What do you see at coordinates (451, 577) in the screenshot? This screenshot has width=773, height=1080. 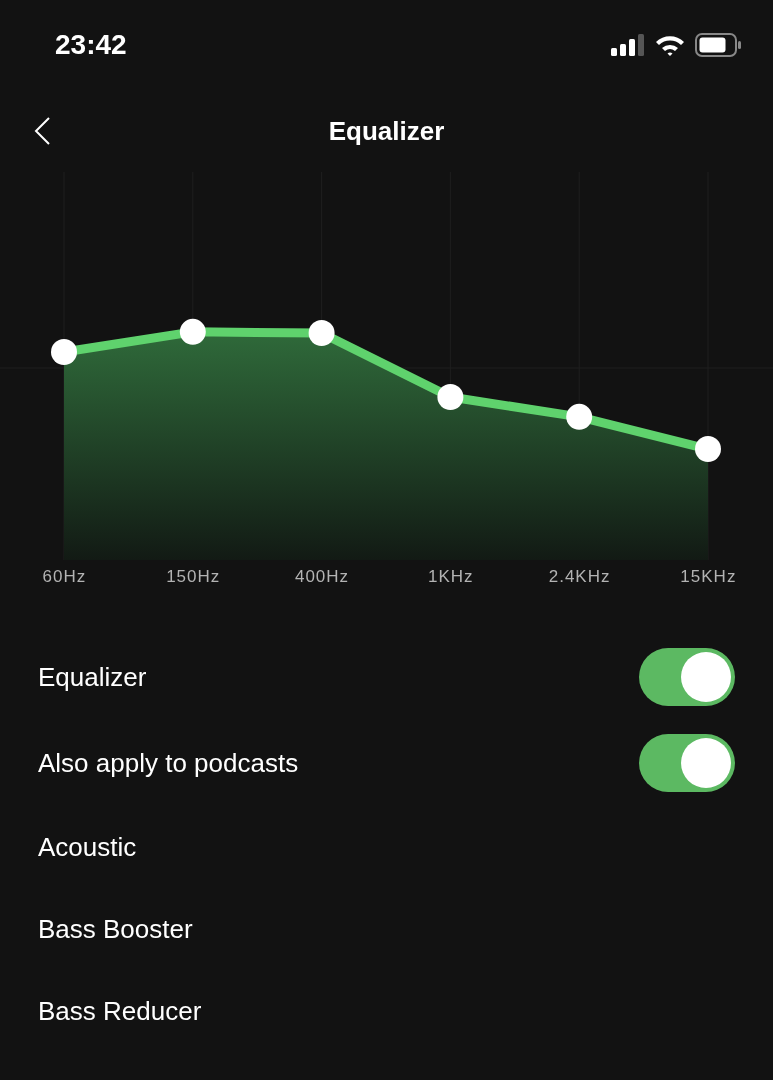 I see `band-label: 1KHz` at bounding box center [451, 577].